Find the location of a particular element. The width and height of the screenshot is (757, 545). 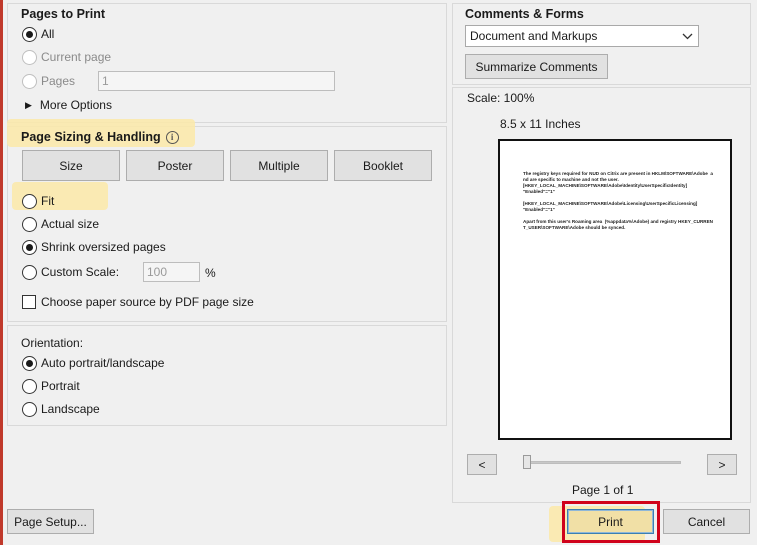

radio-landscape-label: Landscape is located at coordinates (70, 409).